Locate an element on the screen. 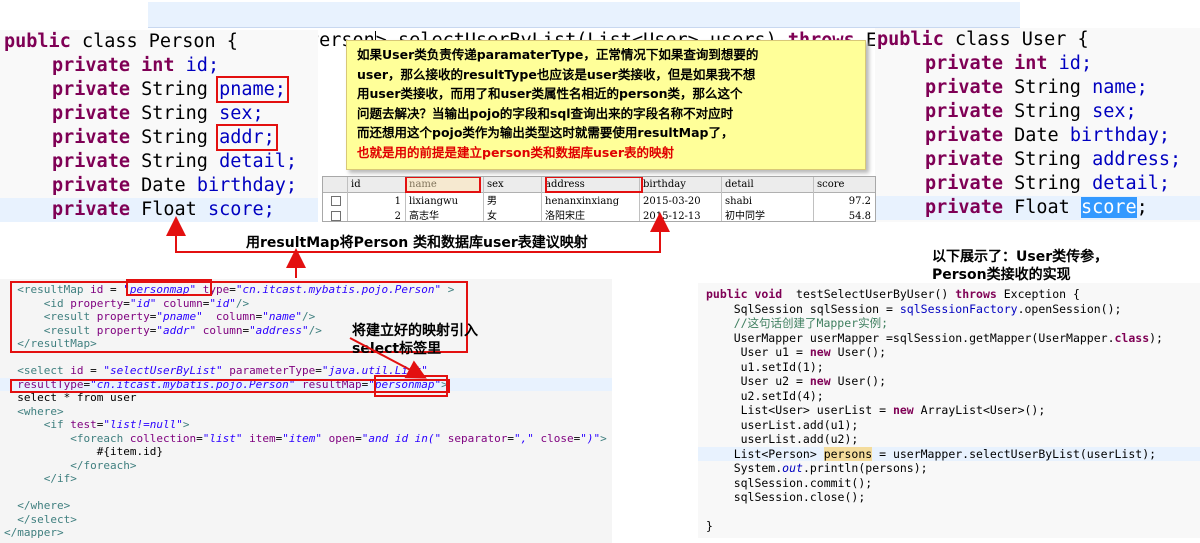 The width and height of the screenshot is (1200, 543). connector-line-person is located at coordinates (422, 232).